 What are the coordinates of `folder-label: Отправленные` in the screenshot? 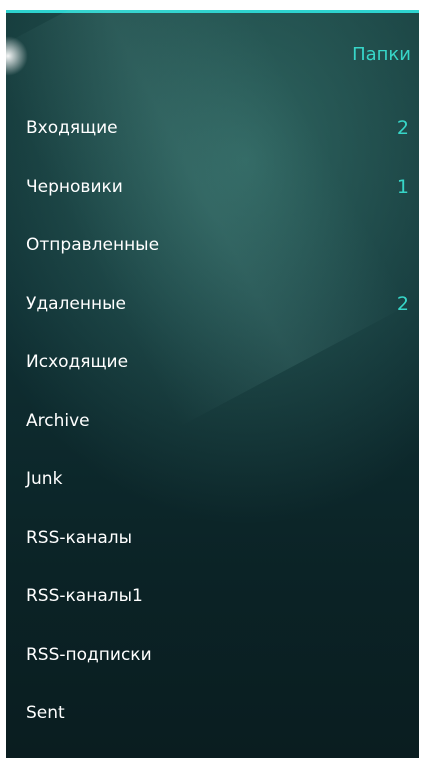 It's located at (93, 245).